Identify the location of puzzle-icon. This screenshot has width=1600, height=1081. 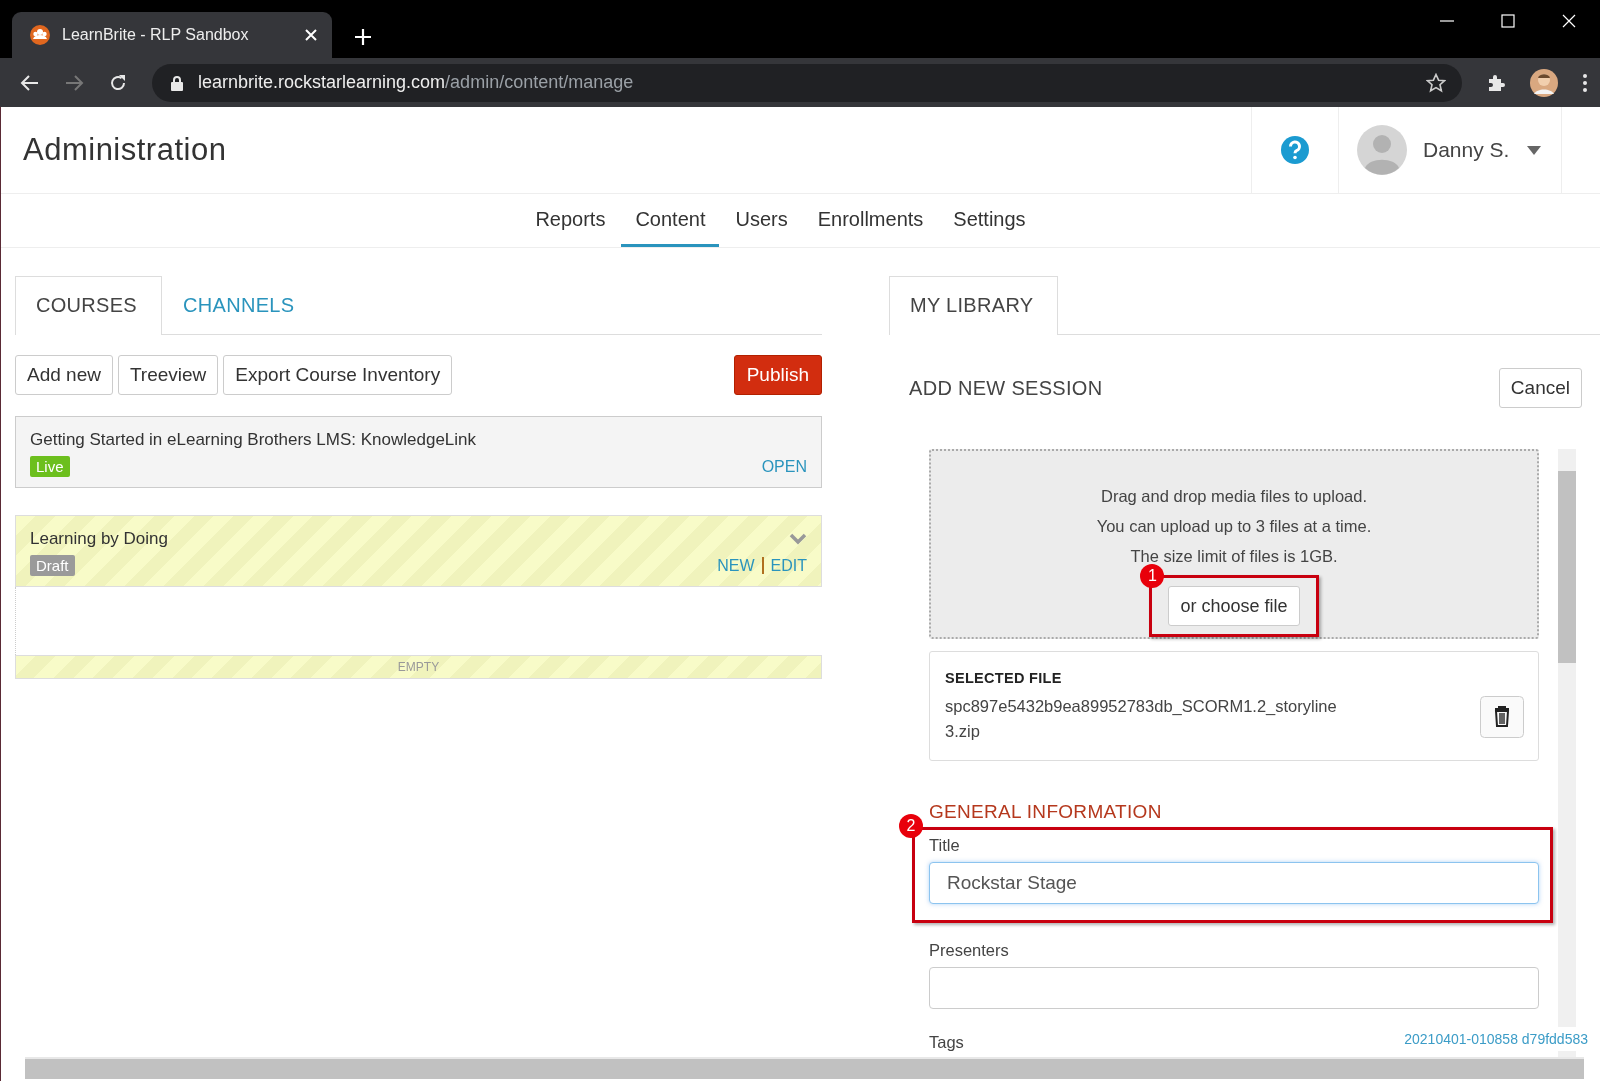
(1496, 82).